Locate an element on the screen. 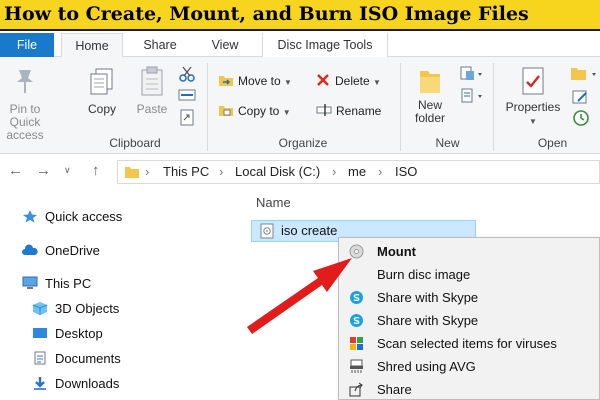 The width and height of the screenshot is (600, 400). tab-view: View is located at coordinates (225, 45).